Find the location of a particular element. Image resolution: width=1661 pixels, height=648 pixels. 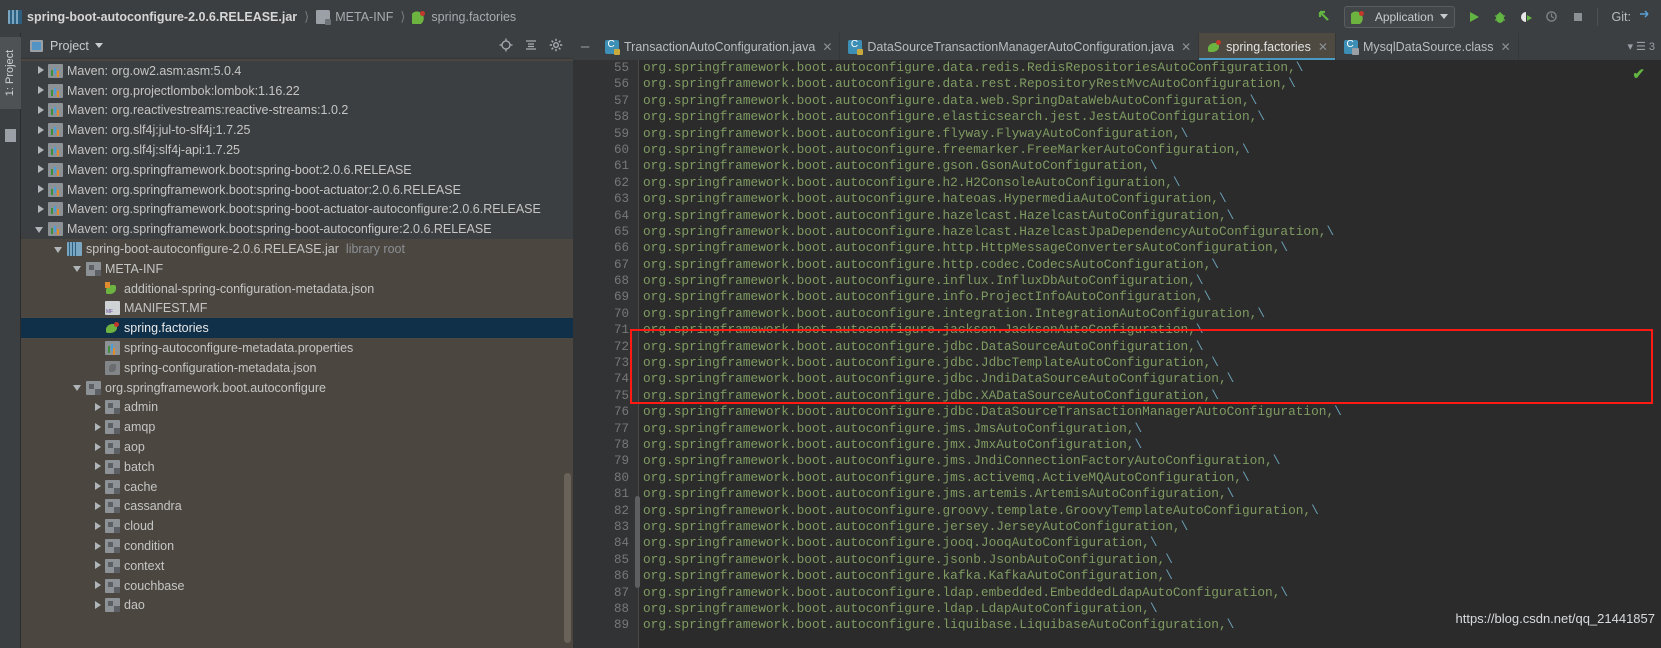

editor-tabs-overflow: ▾ ☰ 3 is located at coordinates (1644, 46).